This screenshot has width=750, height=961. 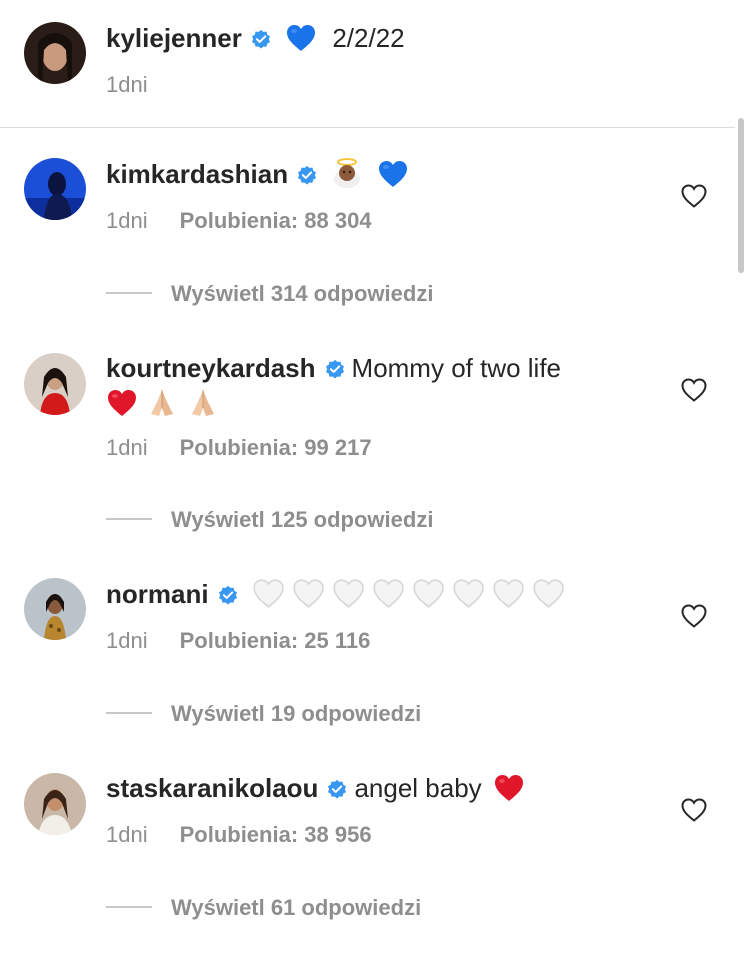 What do you see at coordinates (741, 195) in the screenshot?
I see `scrollbar` at bounding box center [741, 195].